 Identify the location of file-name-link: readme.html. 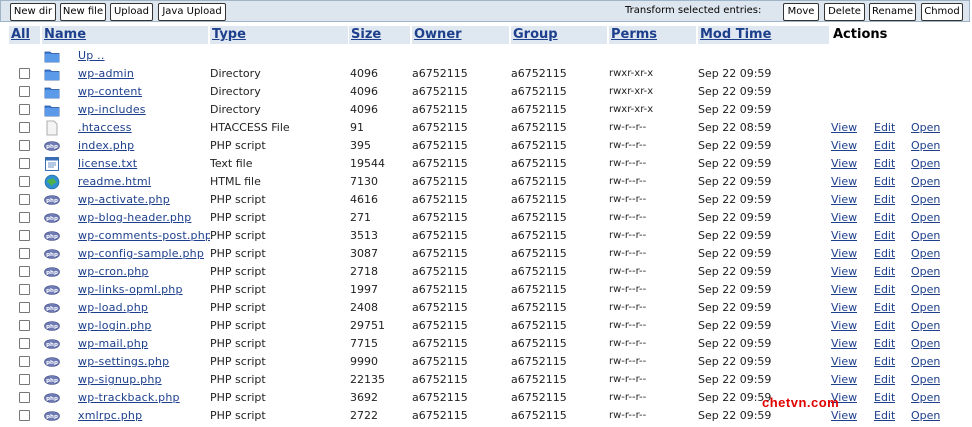
(144, 182).